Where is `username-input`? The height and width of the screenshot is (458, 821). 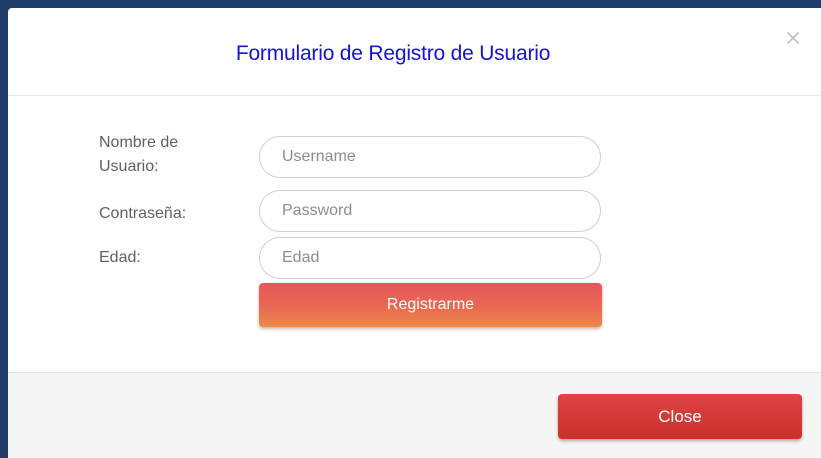
username-input is located at coordinates (430, 157).